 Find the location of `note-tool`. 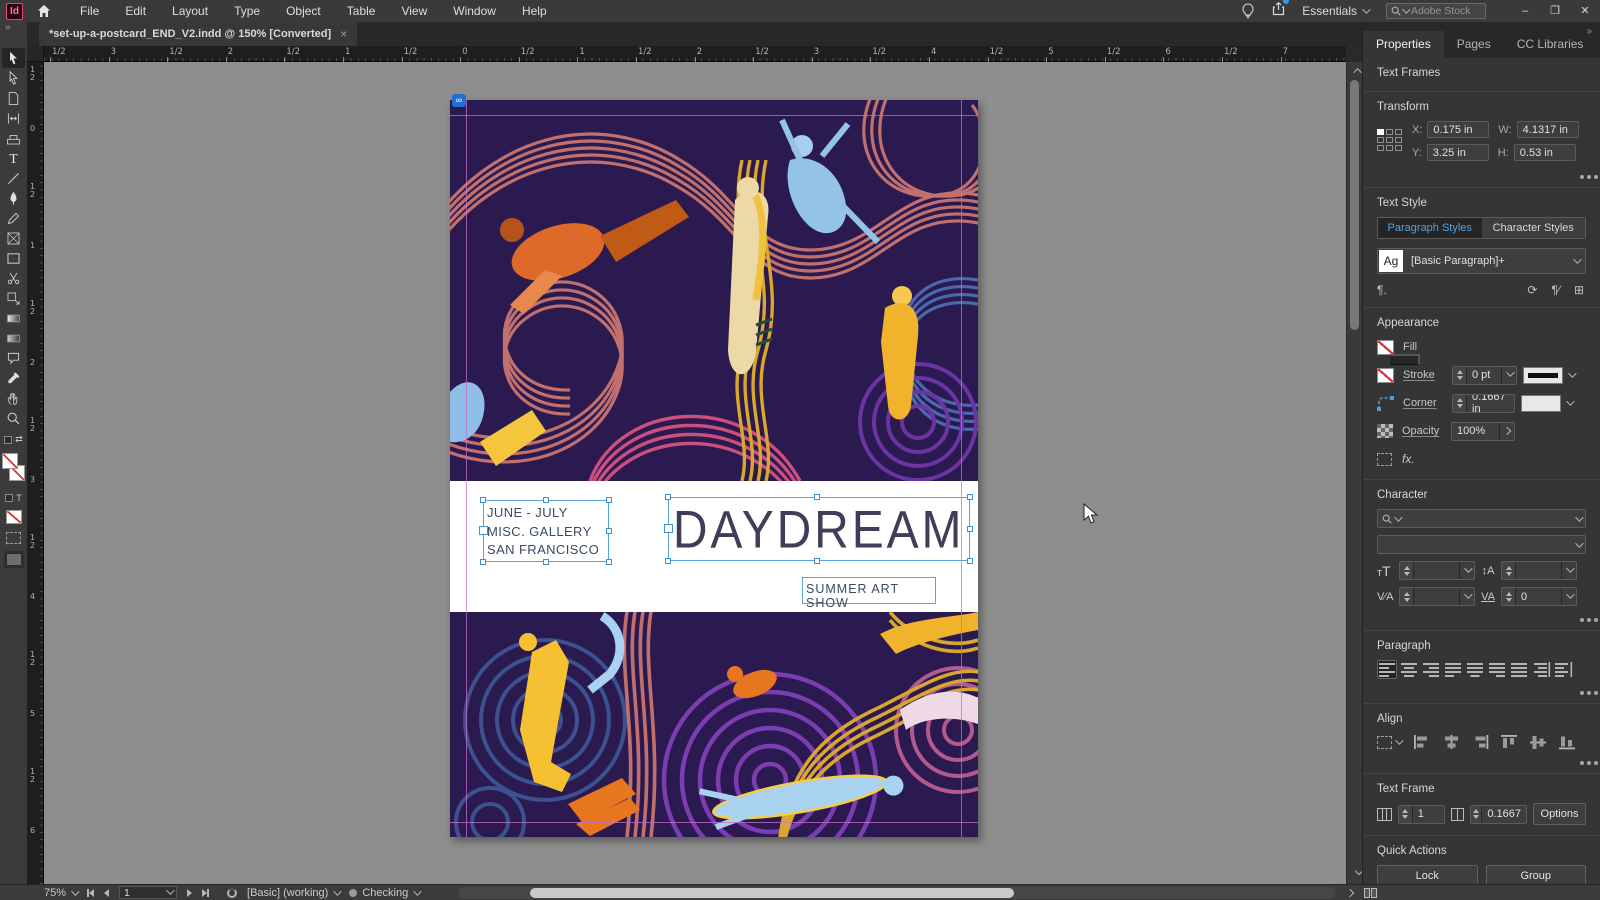

note-tool is located at coordinates (13, 358).